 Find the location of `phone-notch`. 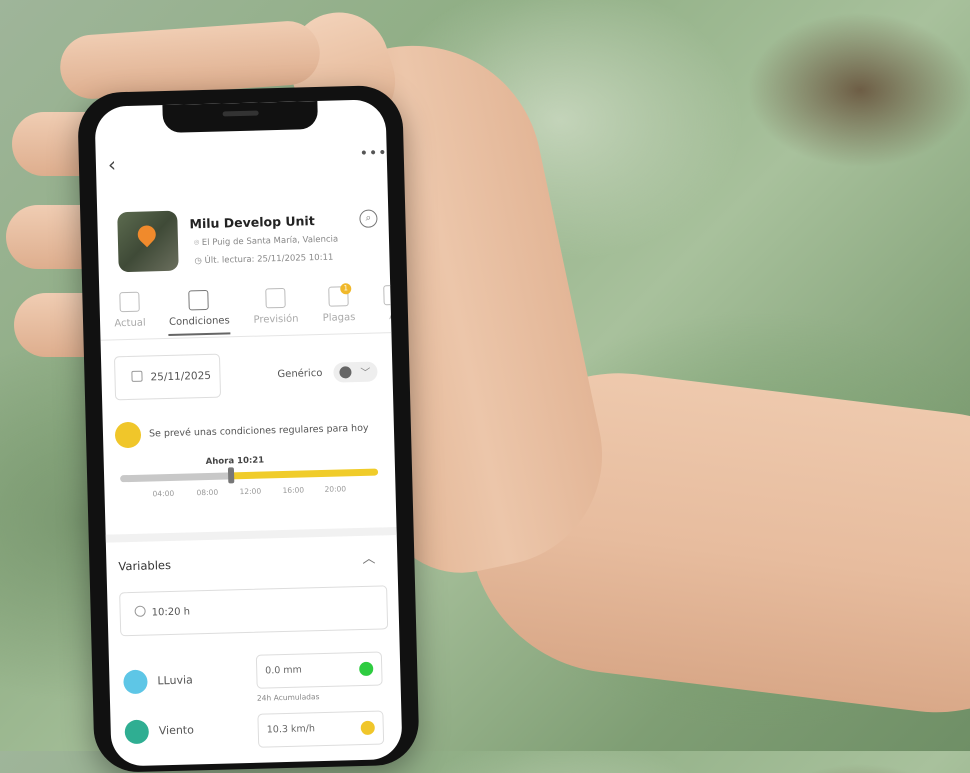

phone-notch is located at coordinates (240, 117).